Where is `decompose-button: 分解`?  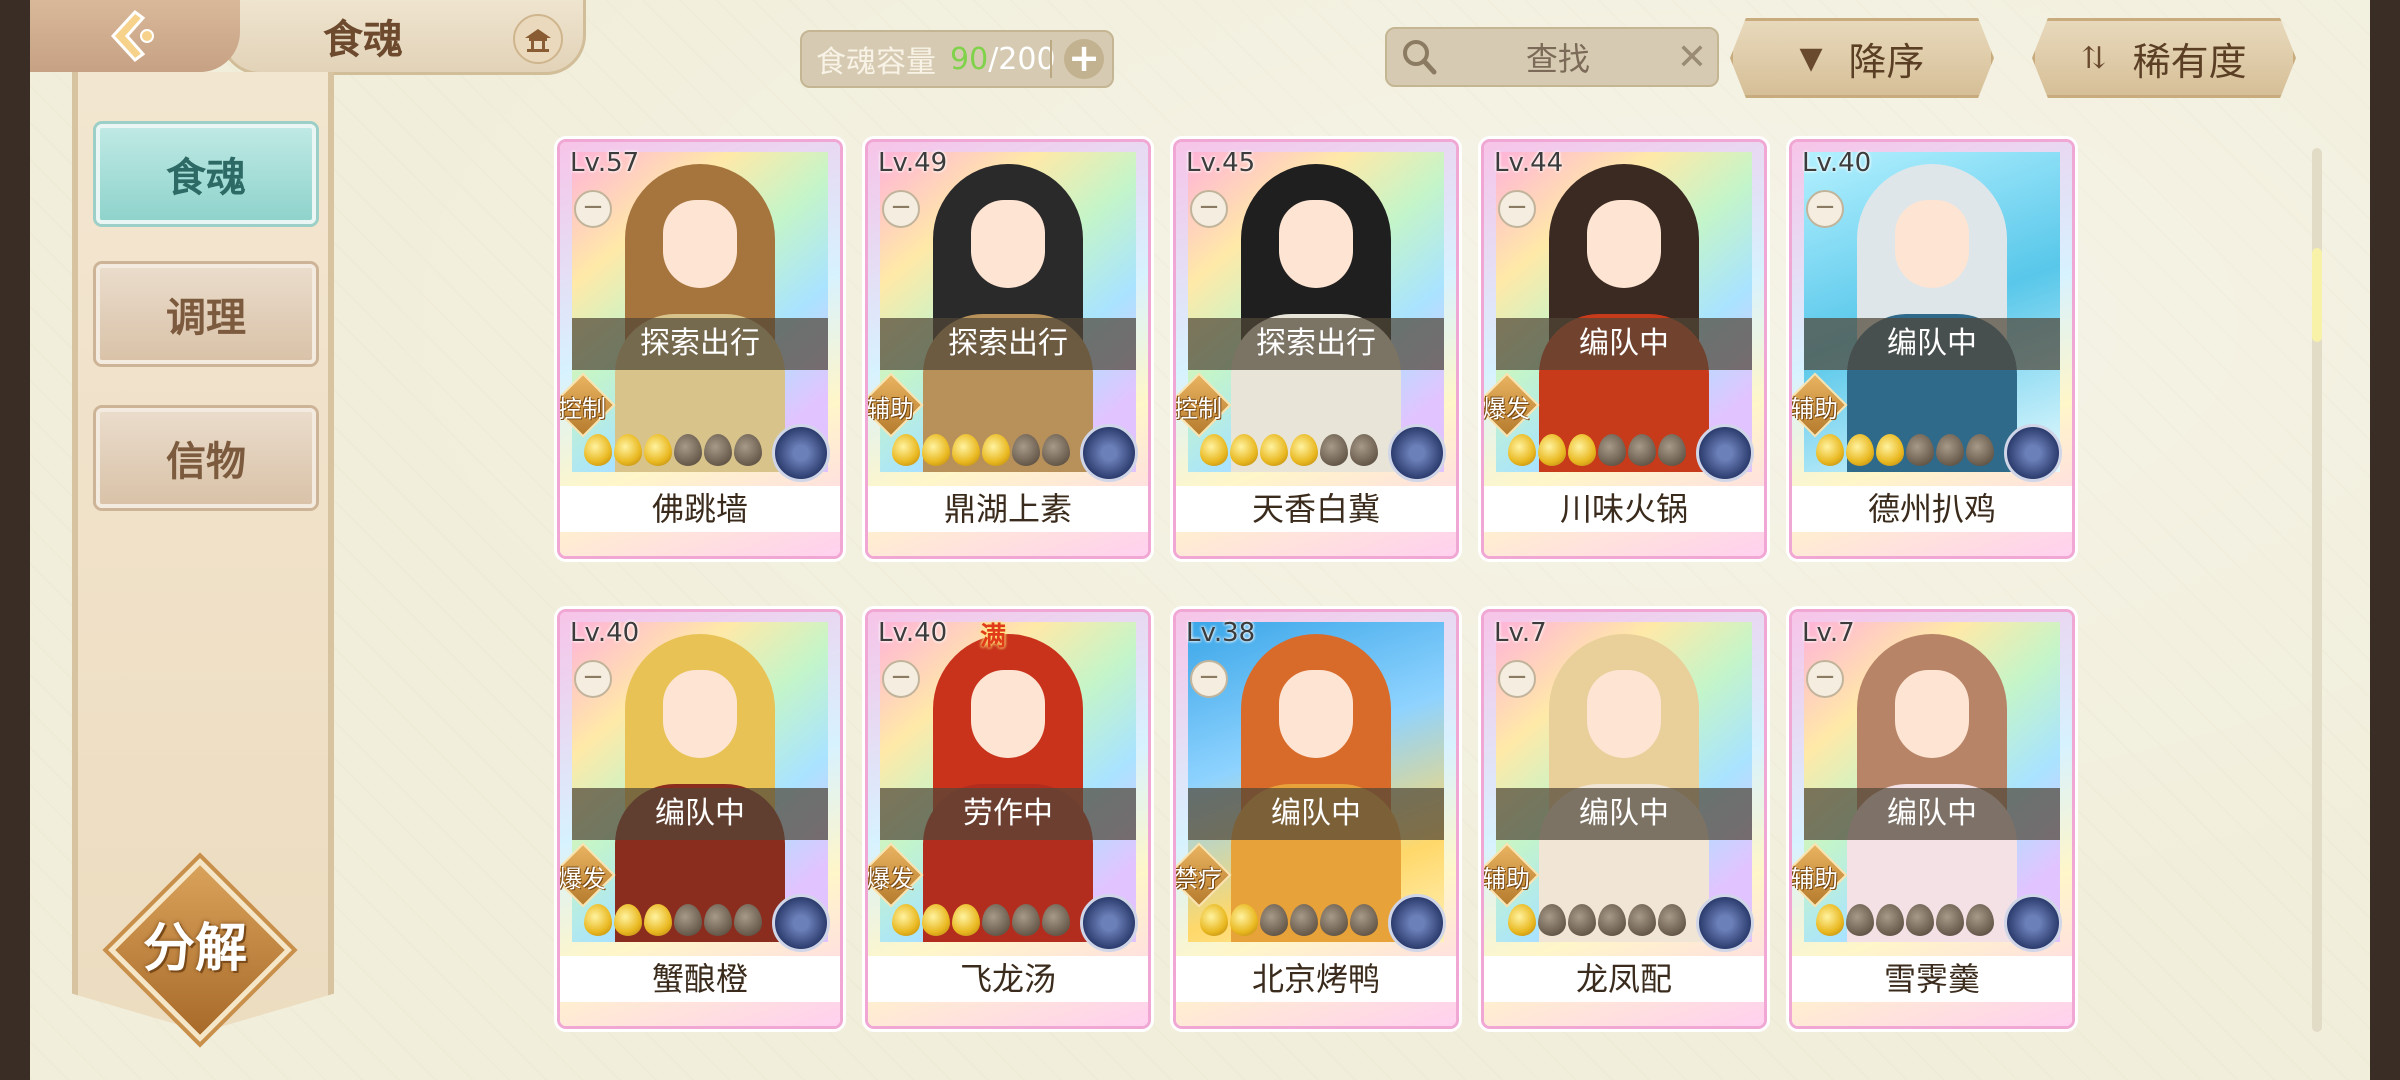
decompose-button: 分解 is located at coordinates (200, 950).